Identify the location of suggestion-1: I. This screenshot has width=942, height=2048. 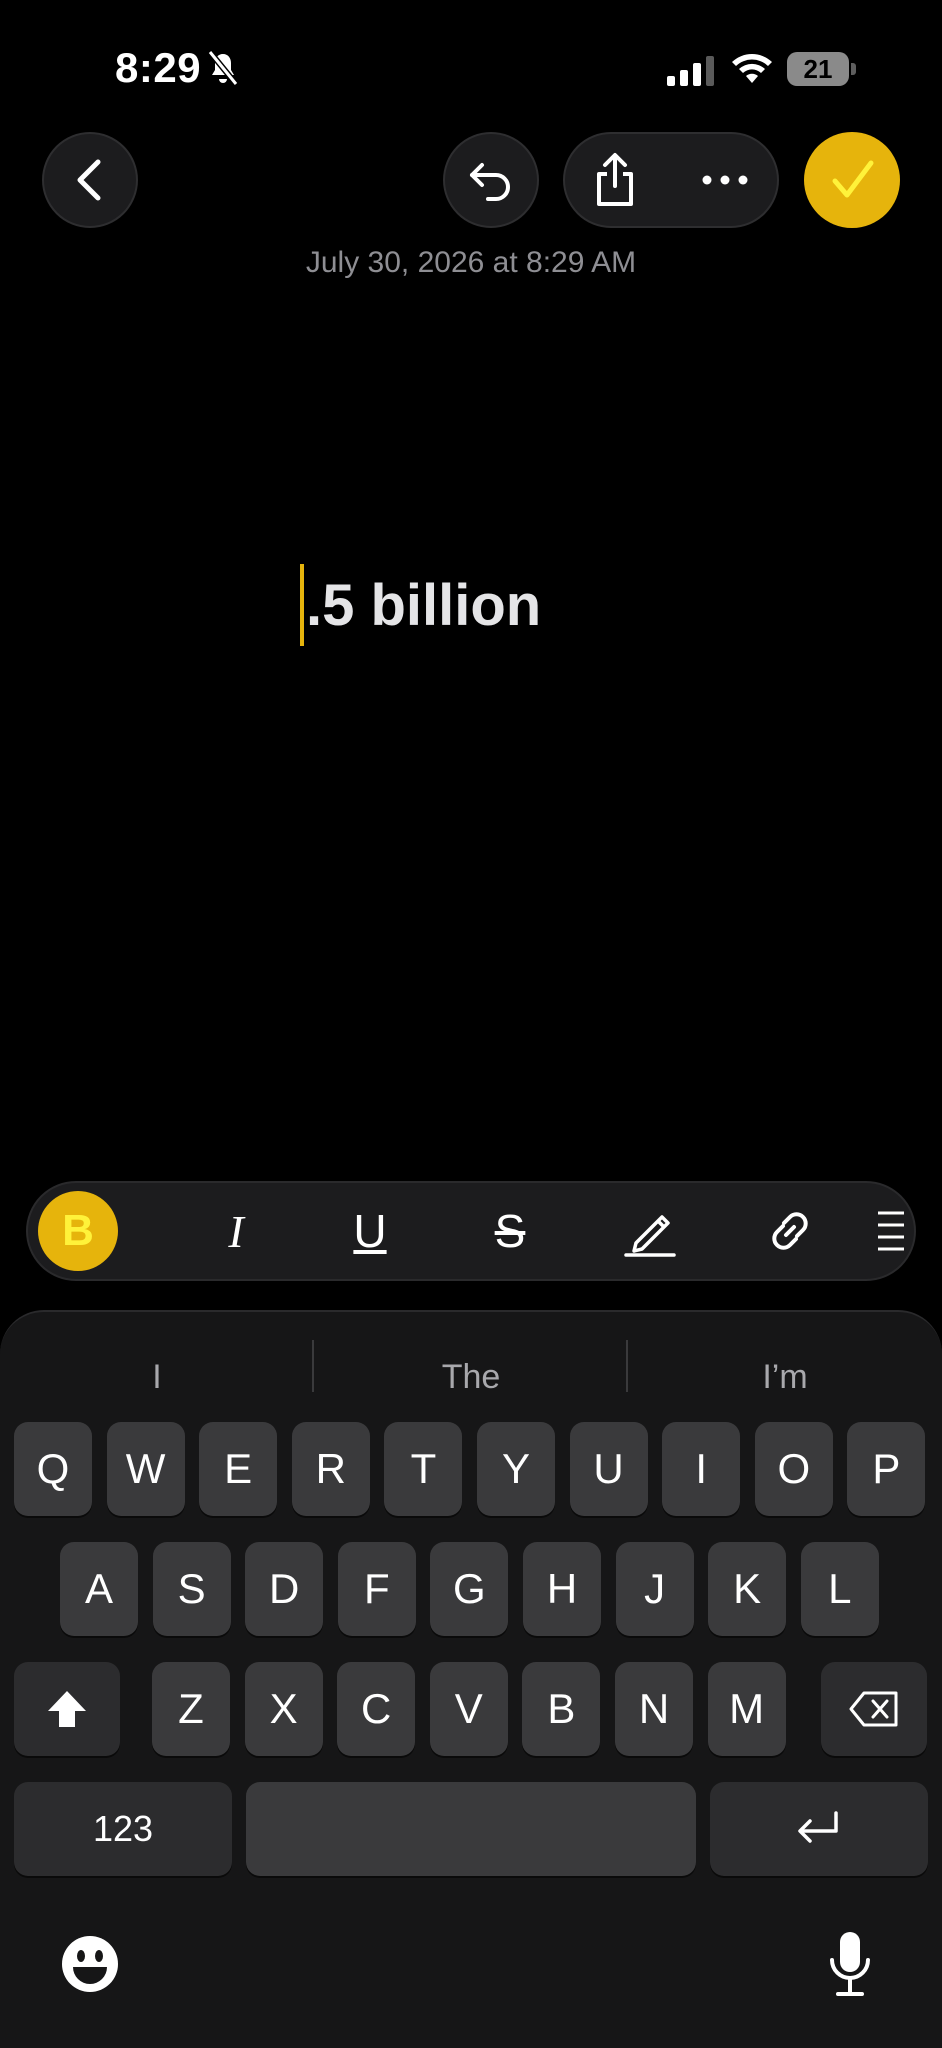
(157, 1377).